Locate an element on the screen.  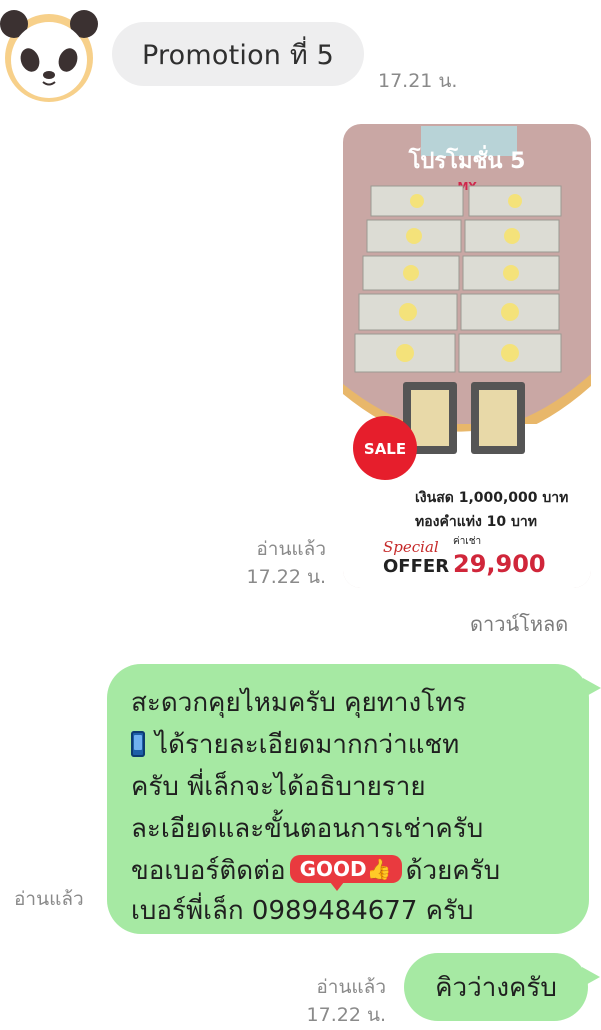
message-timestamp: 17.21 น. is located at coordinates (418, 81).